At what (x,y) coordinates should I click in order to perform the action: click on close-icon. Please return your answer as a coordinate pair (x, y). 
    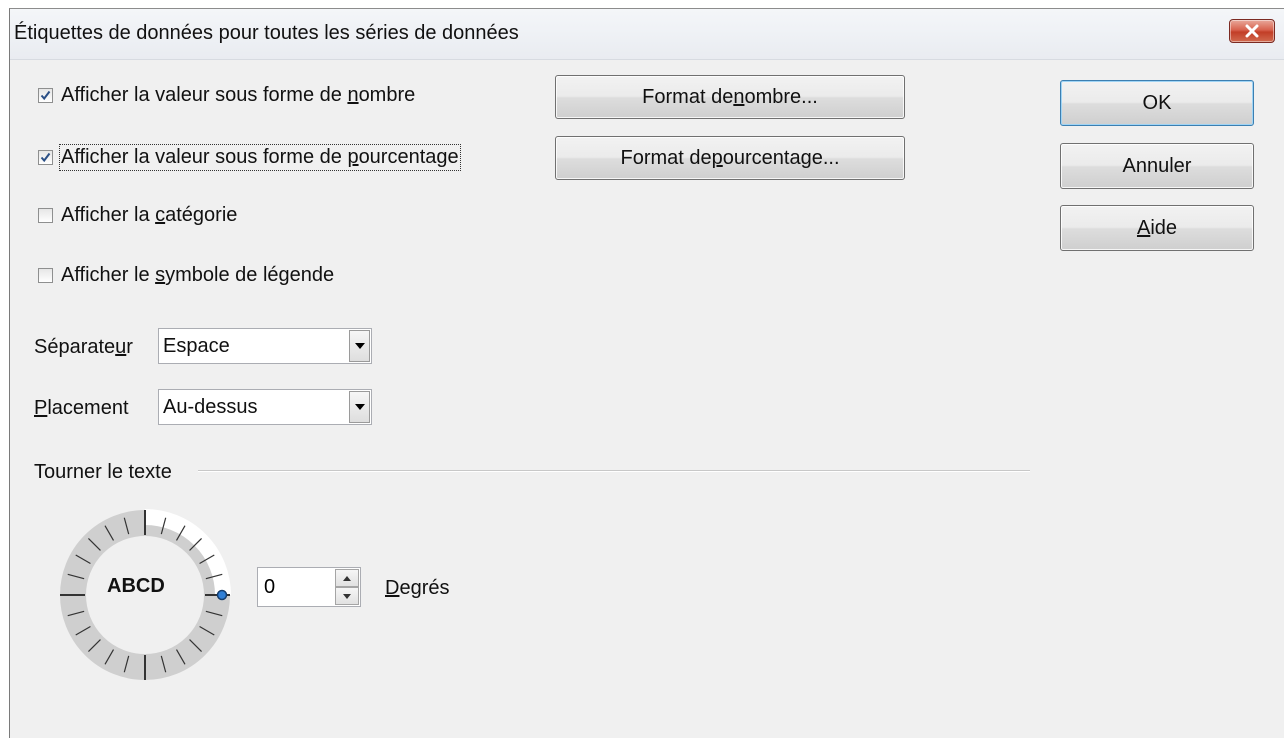
    Looking at the image, I should click on (1252, 31).